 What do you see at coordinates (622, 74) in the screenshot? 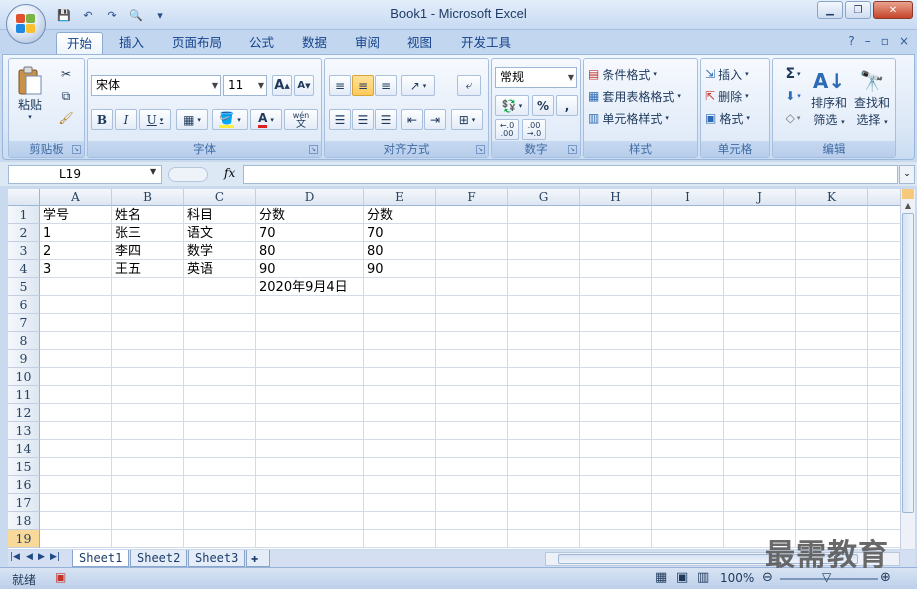
I see `conditional-formatting-button: ▤ 条件格式 ▾` at bounding box center [622, 74].